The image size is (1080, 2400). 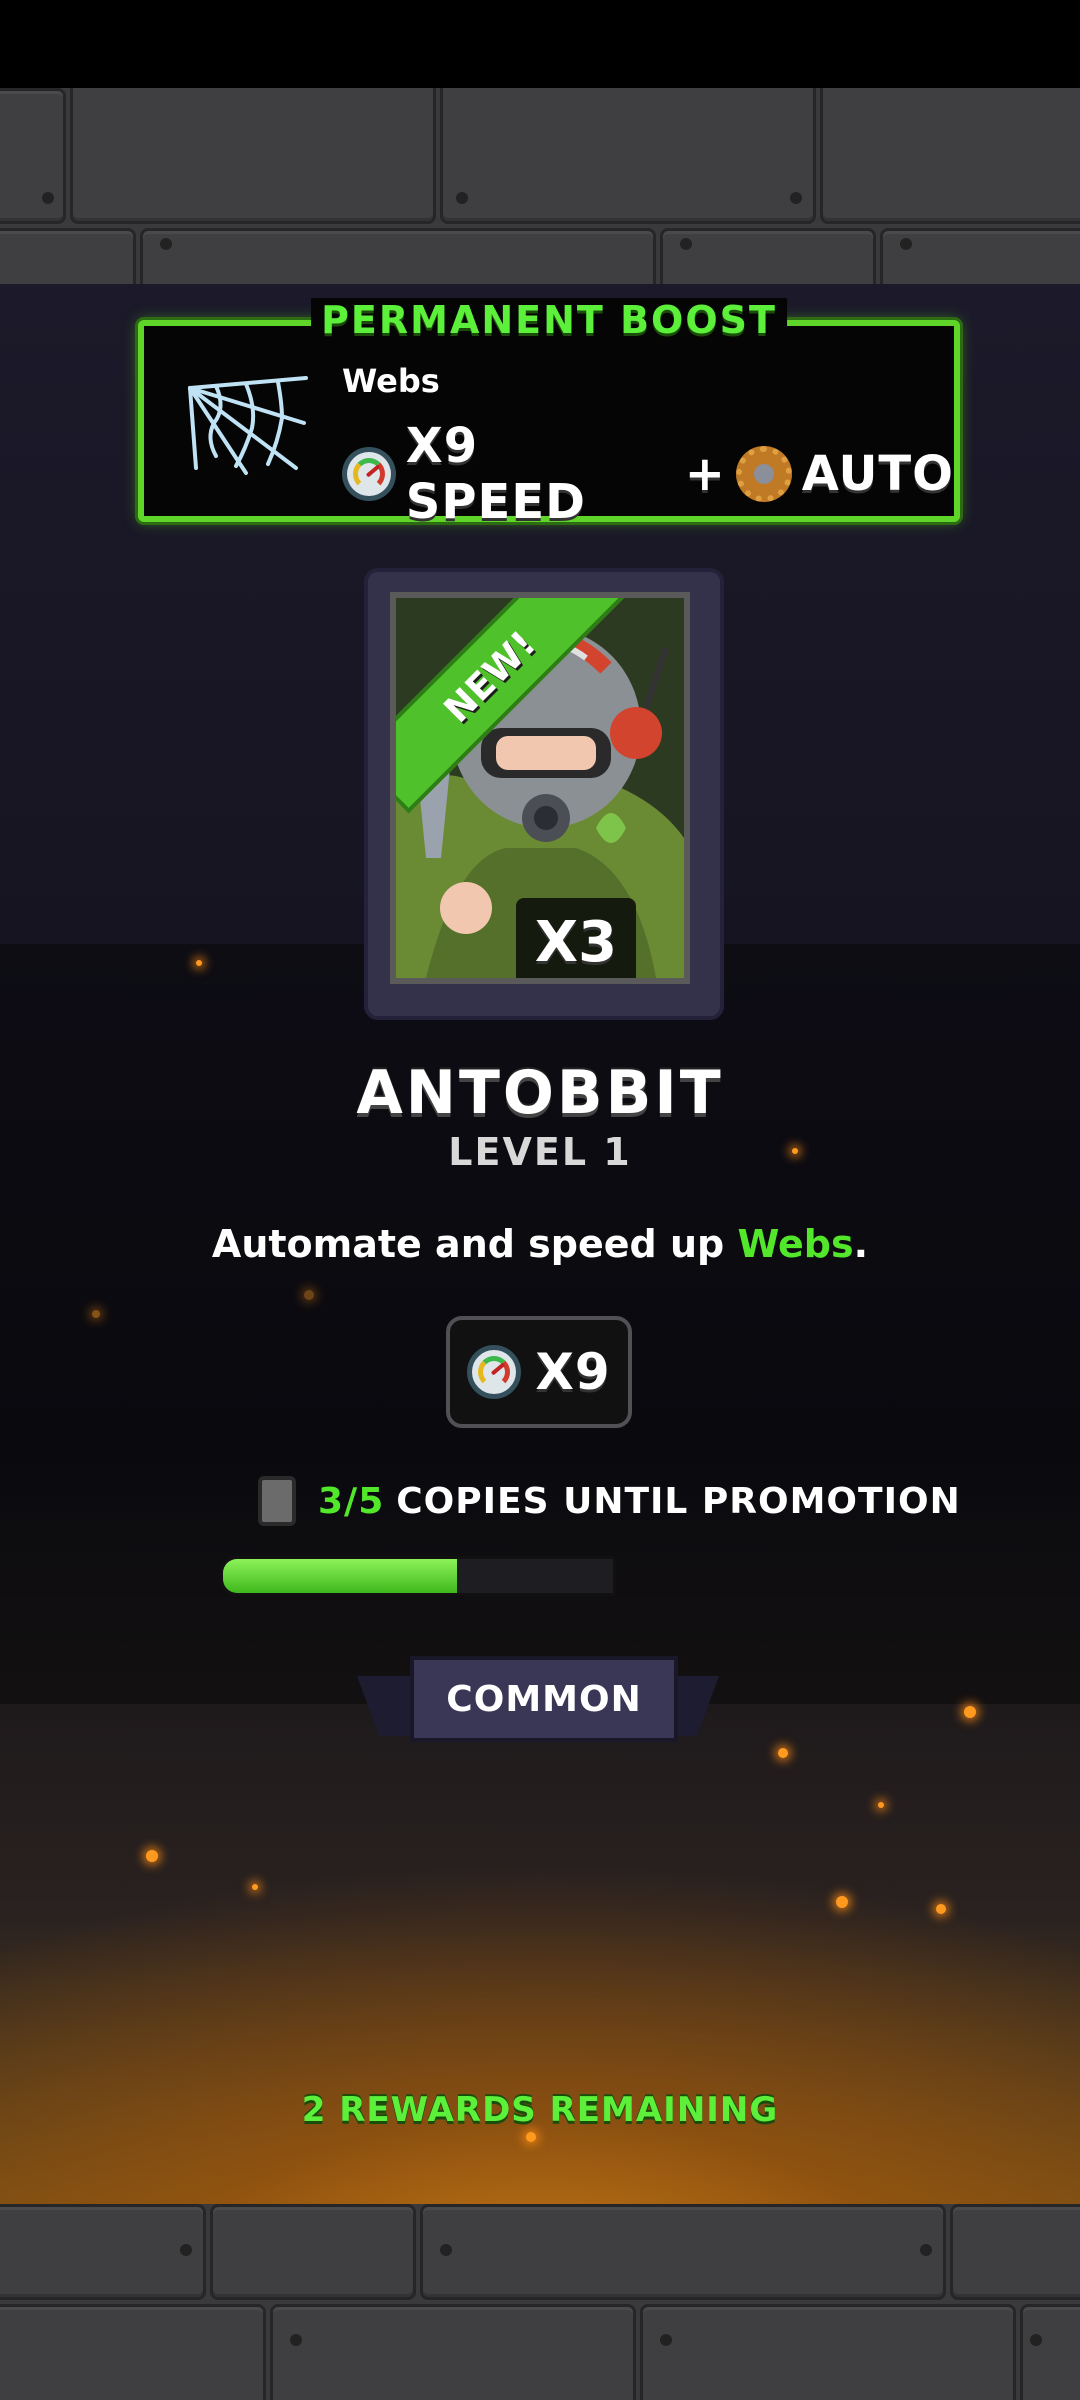 What do you see at coordinates (540, 44) in the screenshot?
I see `status-bar` at bounding box center [540, 44].